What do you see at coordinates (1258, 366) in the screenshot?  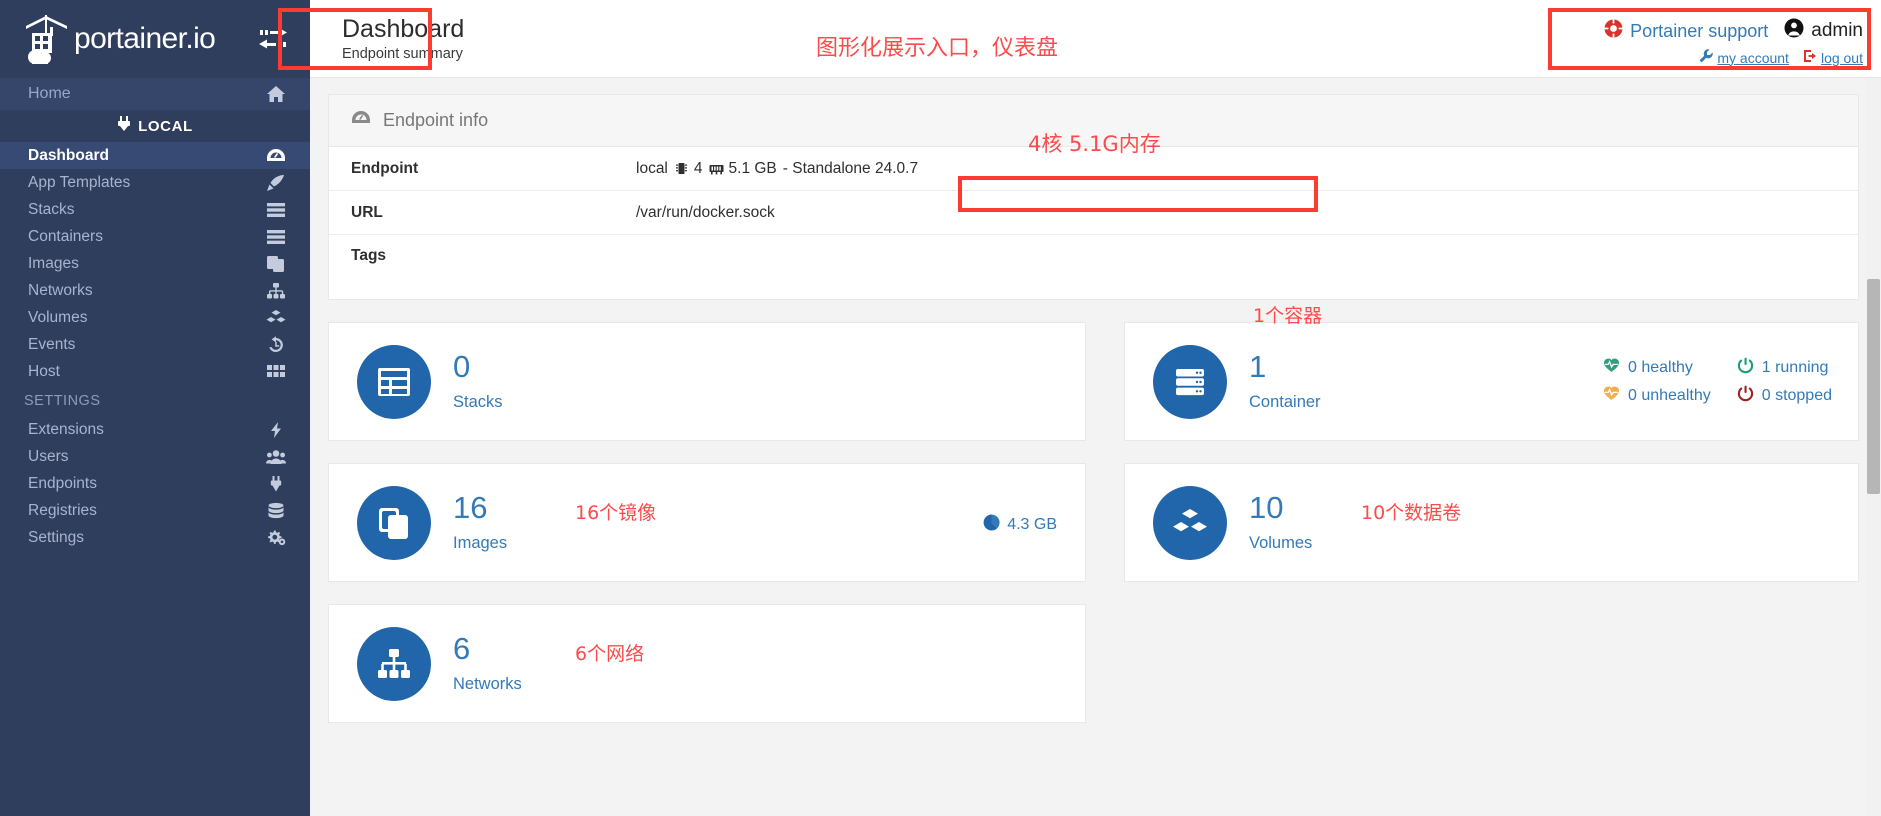 I see `containers-count: 1` at bounding box center [1258, 366].